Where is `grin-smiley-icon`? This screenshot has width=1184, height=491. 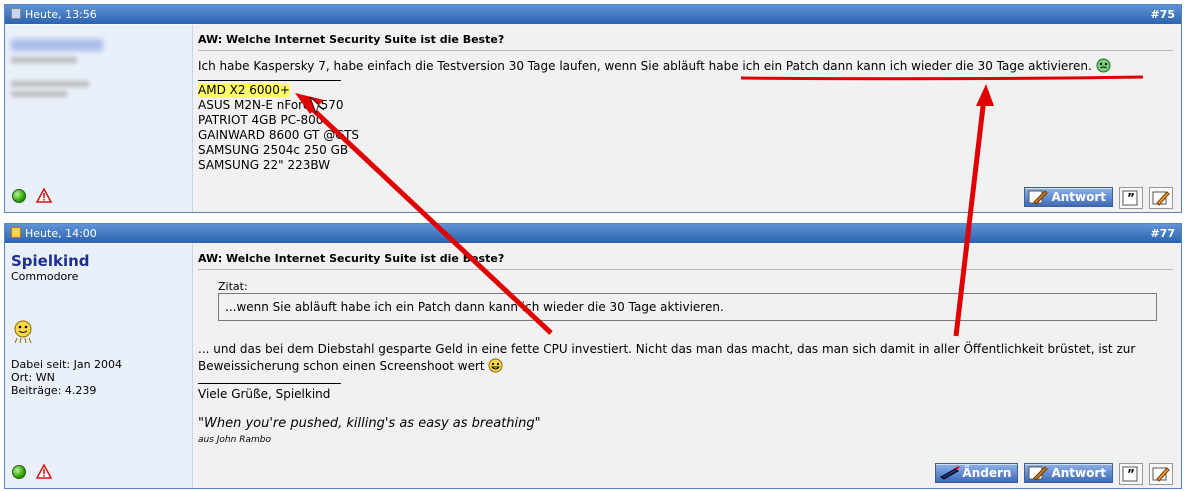 grin-smiley-icon is located at coordinates (495, 365).